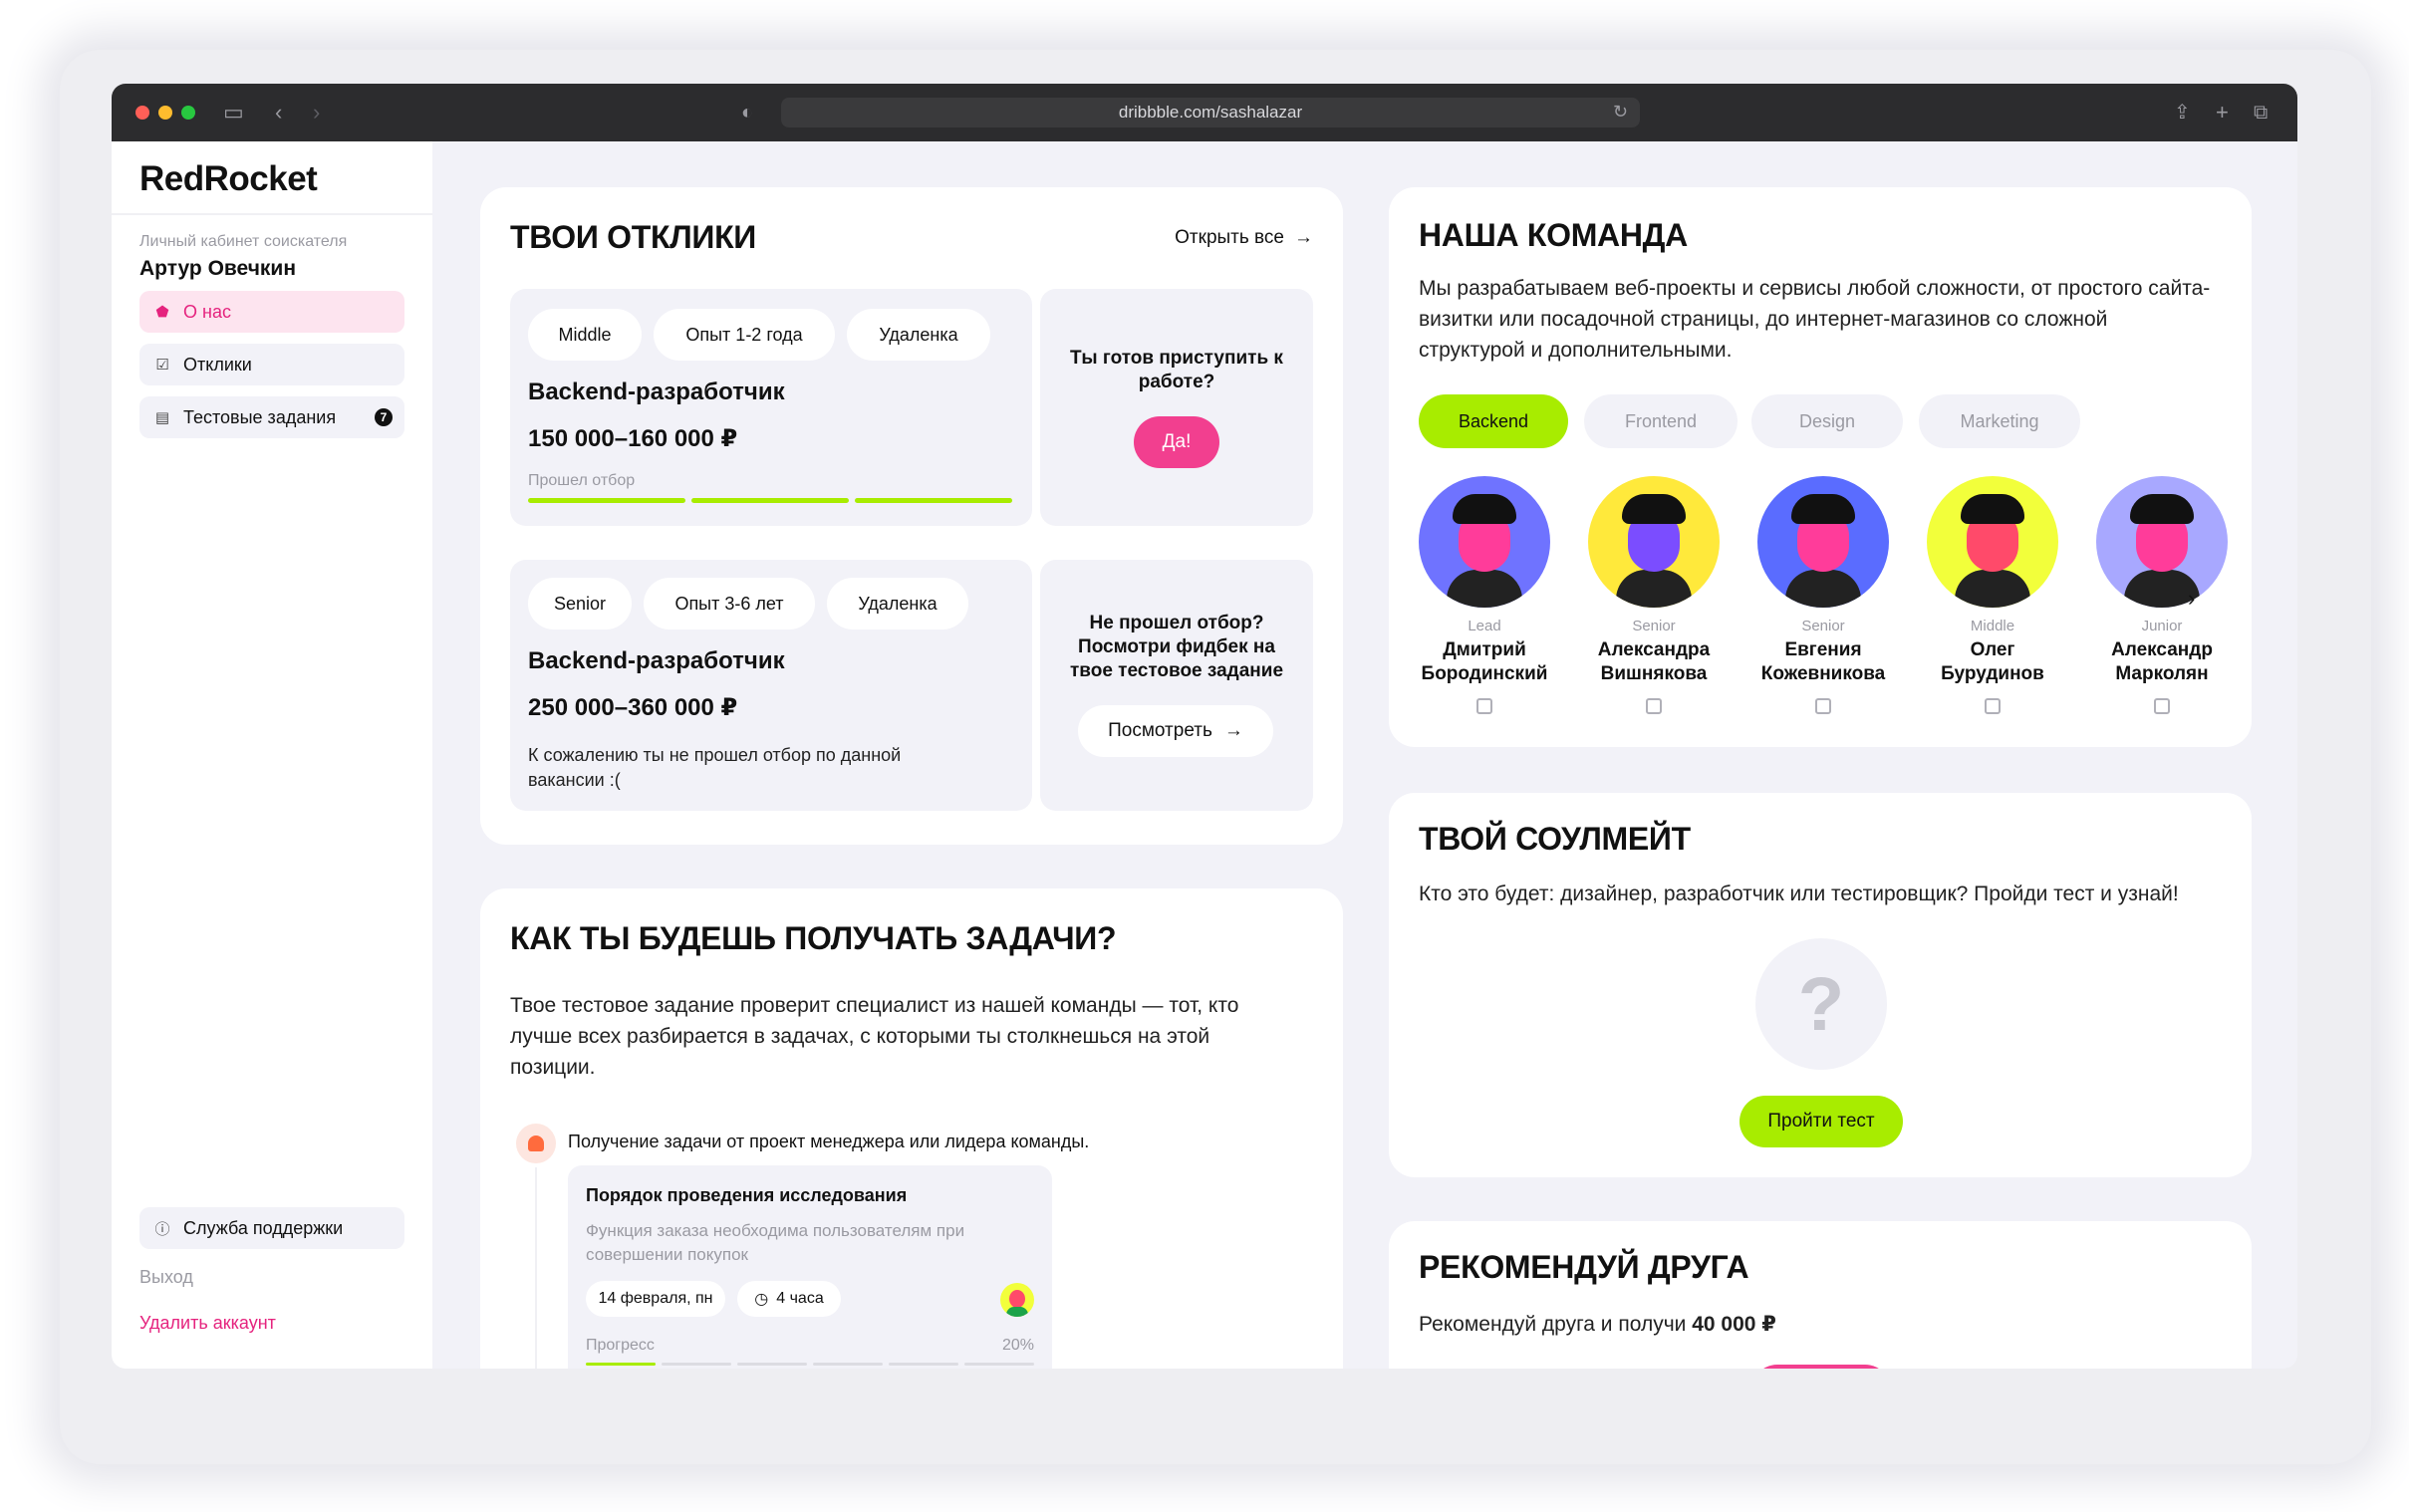  What do you see at coordinates (1017, 1300) in the screenshot?
I see `assignee-avatar` at bounding box center [1017, 1300].